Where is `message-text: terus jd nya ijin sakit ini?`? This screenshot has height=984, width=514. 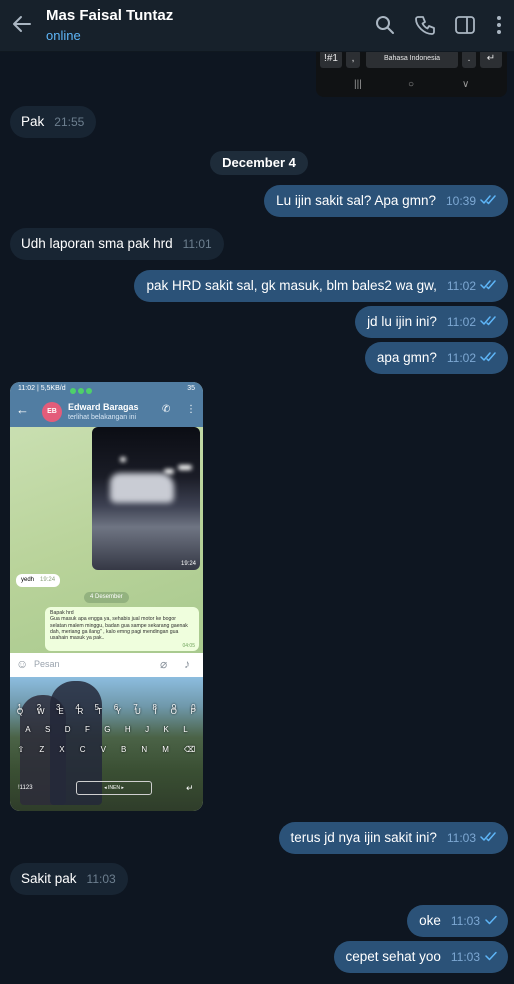
message-text: terus jd nya ijin sakit ini? is located at coordinates (363, 837).